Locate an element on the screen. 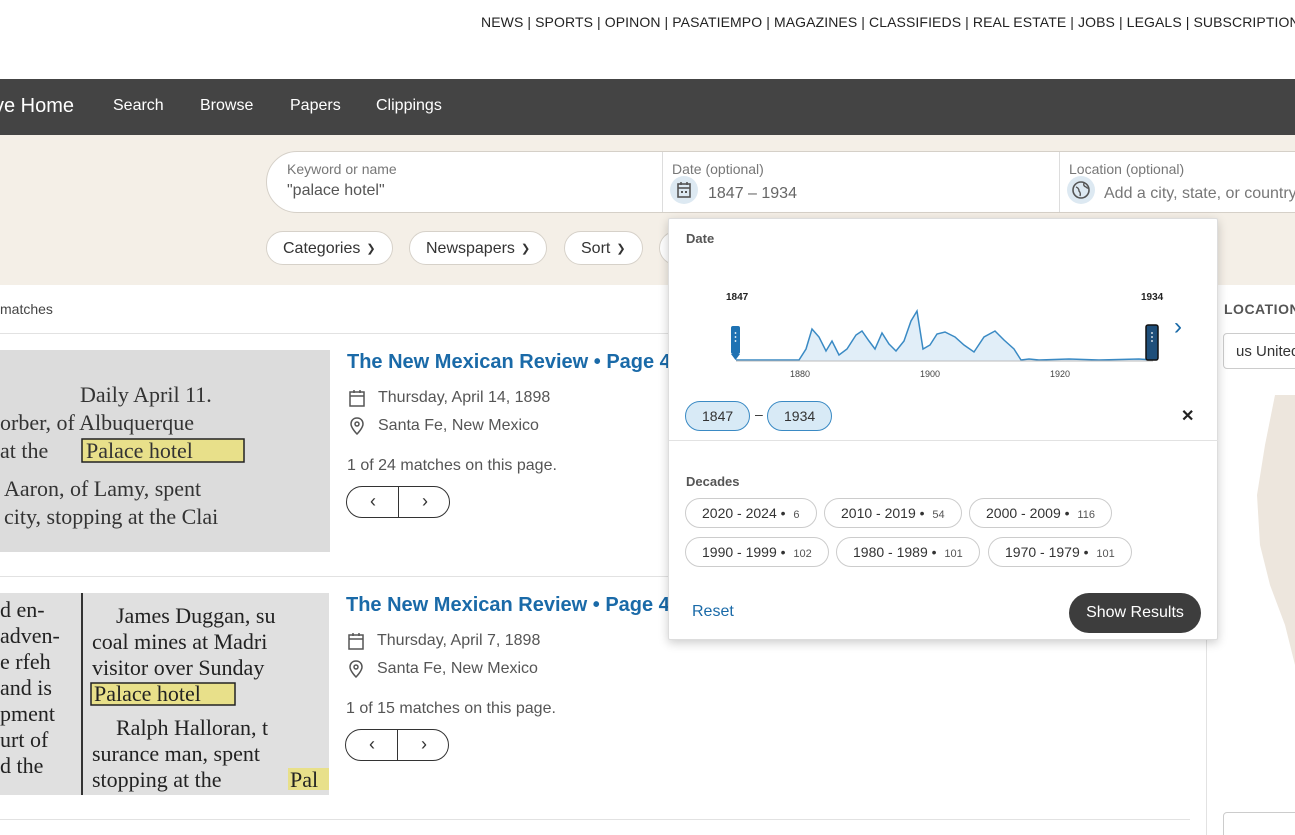  snippet-line: d en- is located at coordinates (22, 609).